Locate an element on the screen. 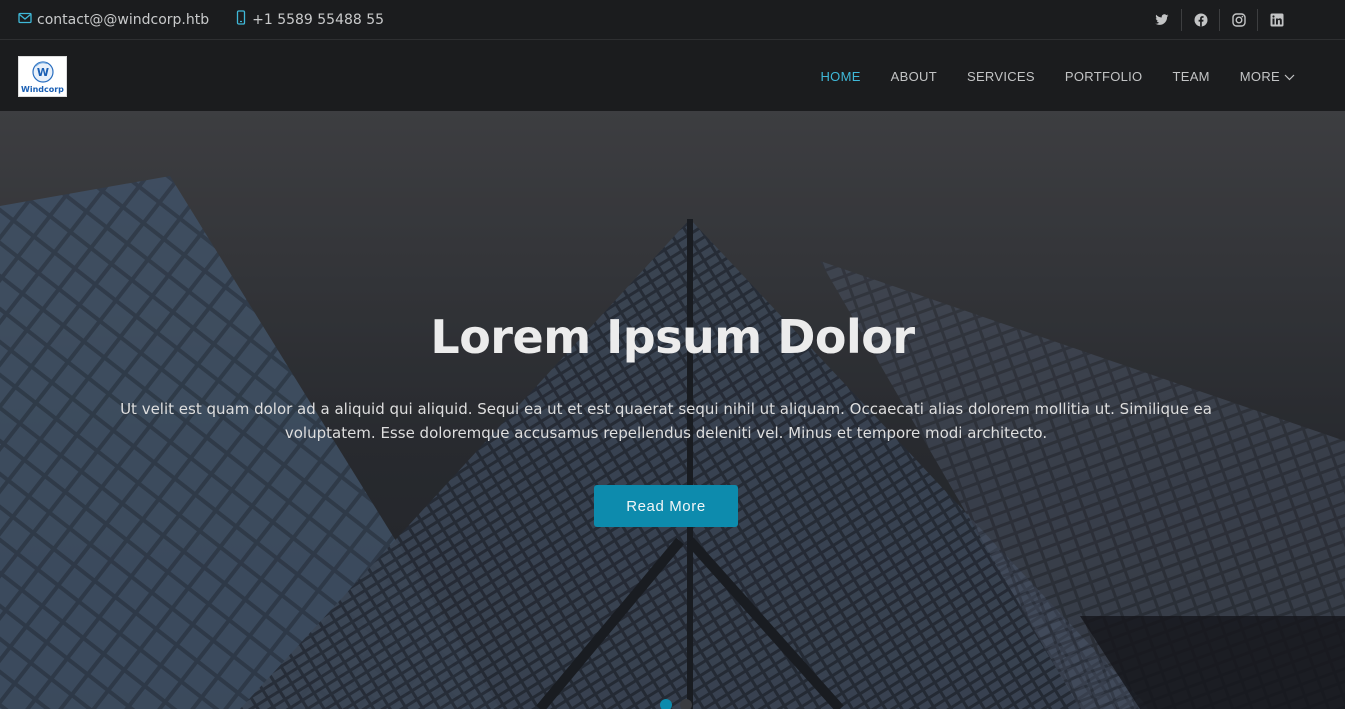  facebook-icon is located at coordinates (1200, 19).